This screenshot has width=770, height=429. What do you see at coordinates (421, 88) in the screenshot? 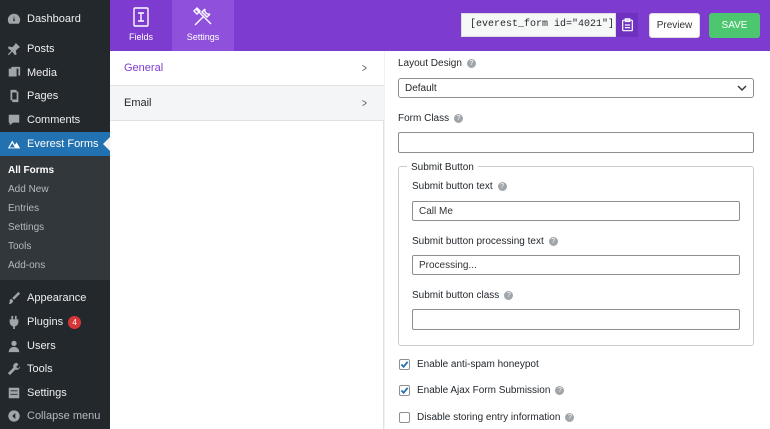
I see `select-value: Default` at bounding box center [421, 88].